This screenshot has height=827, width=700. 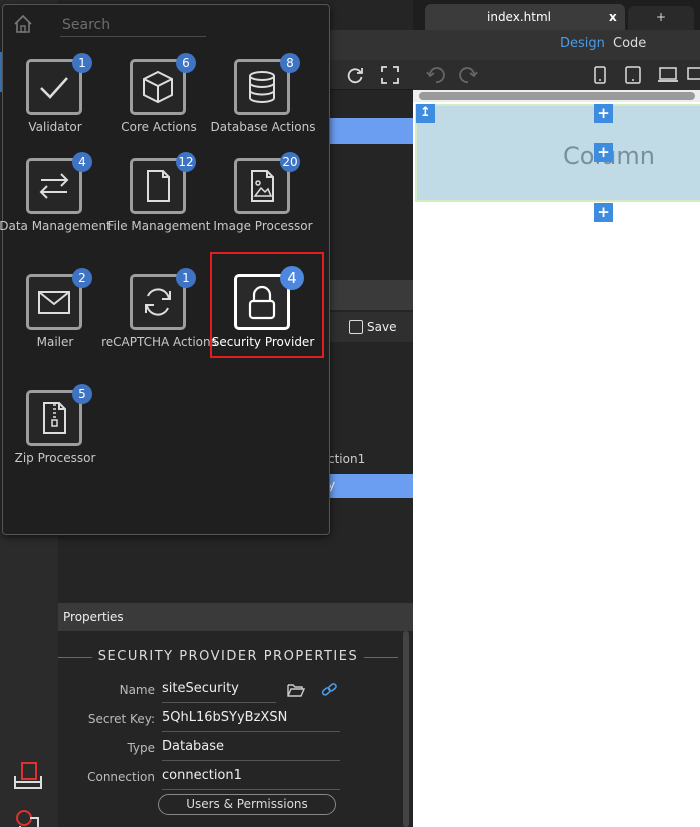 I want to click on envelope-icon, so click(x=54, y=302).